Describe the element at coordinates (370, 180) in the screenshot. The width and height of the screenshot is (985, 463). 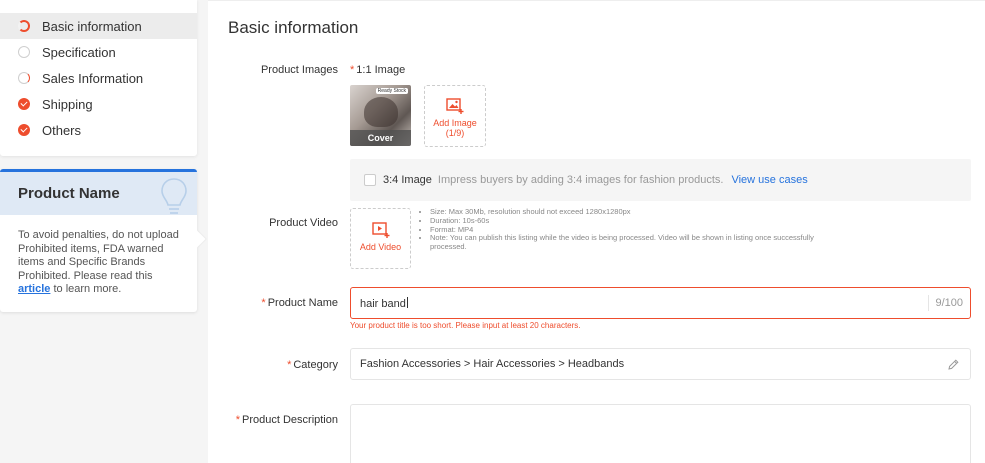
I see `ratio-3-4-checkbox` at that location.